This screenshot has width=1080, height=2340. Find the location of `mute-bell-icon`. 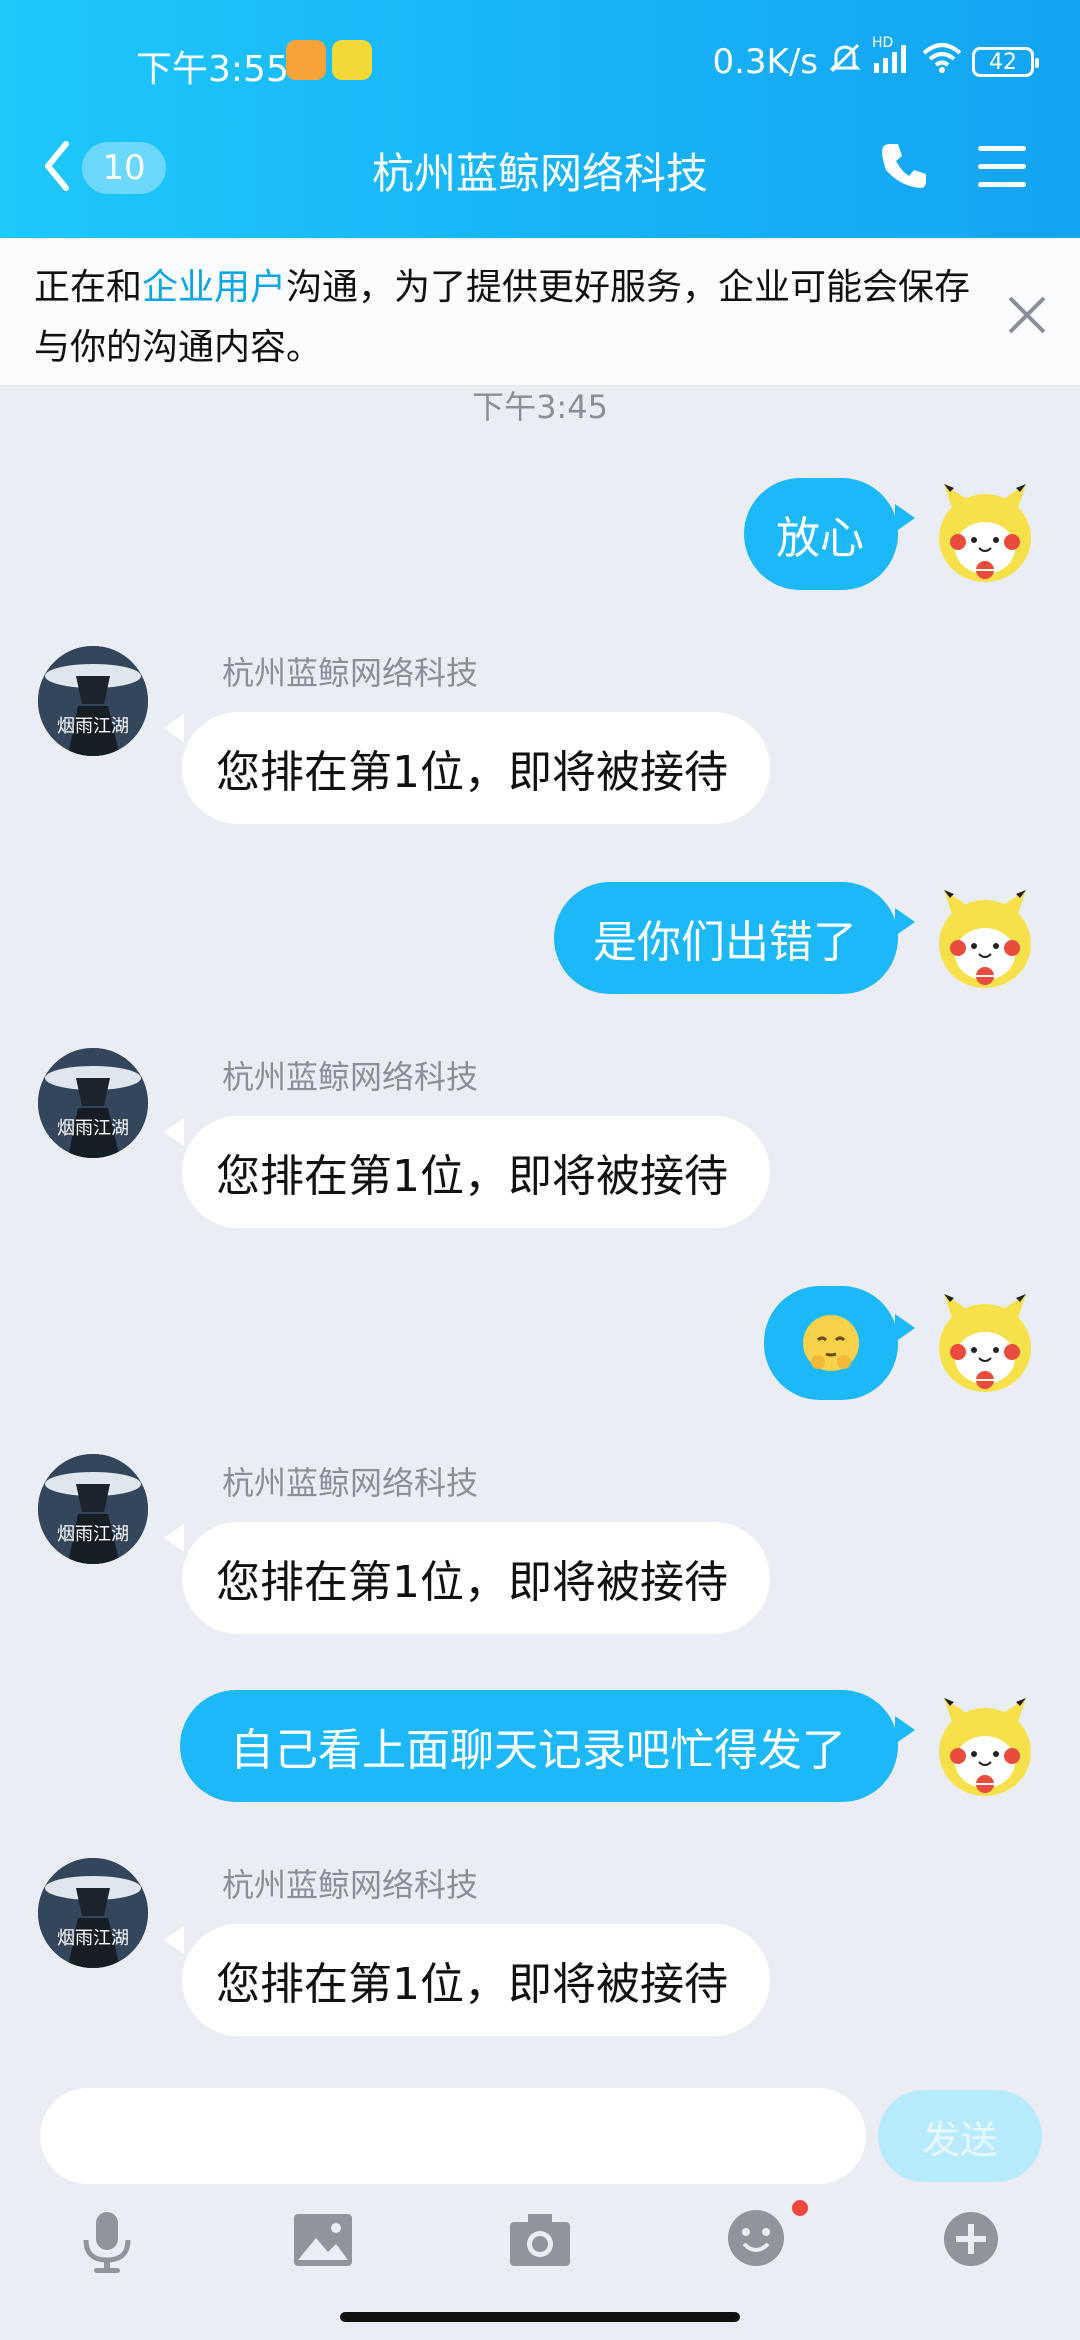

mute-bell-icon is located at coordinates (845, 62).